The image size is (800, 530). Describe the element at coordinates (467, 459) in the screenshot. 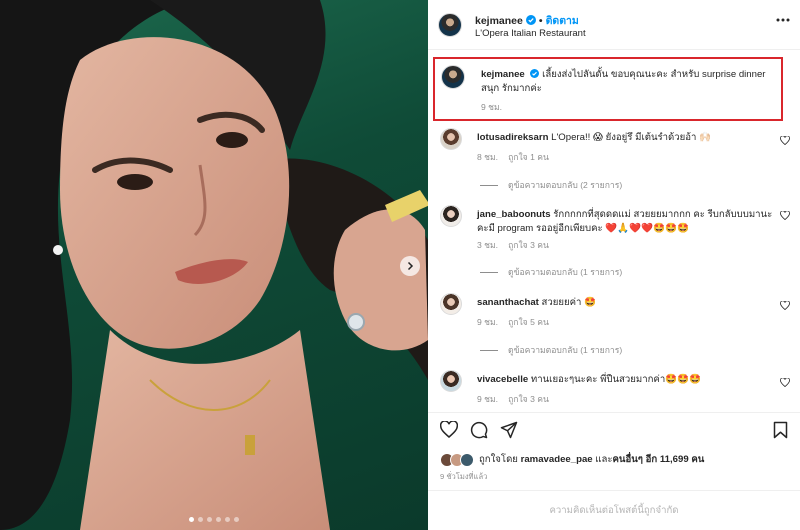

I see `liker-avatar` at that location.